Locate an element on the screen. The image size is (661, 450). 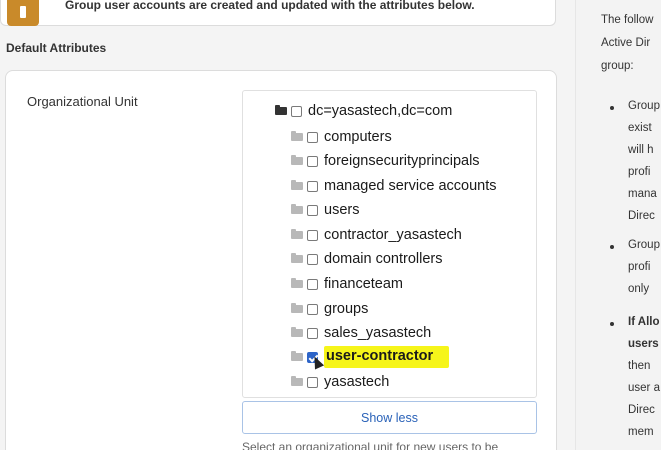
tree-item-label: financeteam is located at coordinates (363, 284).